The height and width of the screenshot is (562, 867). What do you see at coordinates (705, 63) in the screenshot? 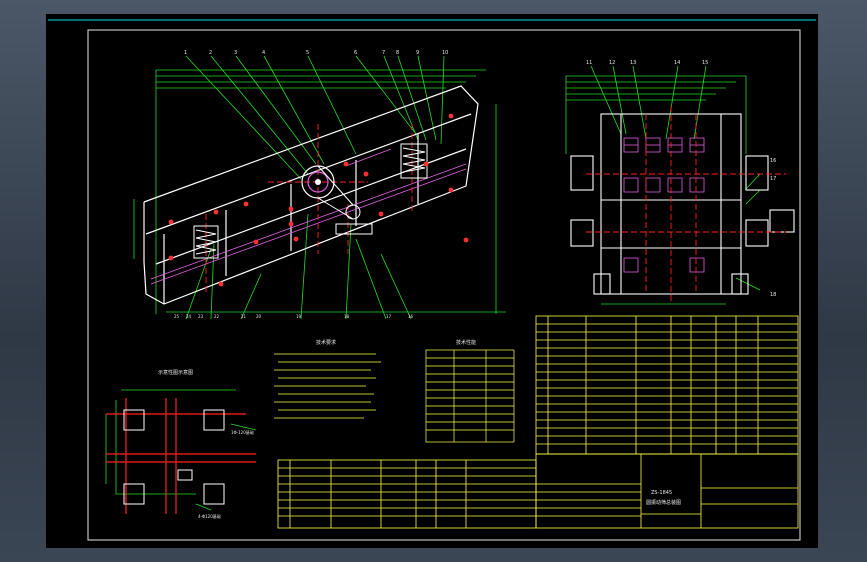
I see `svg-text: 15` at bounding box center [705, 63].